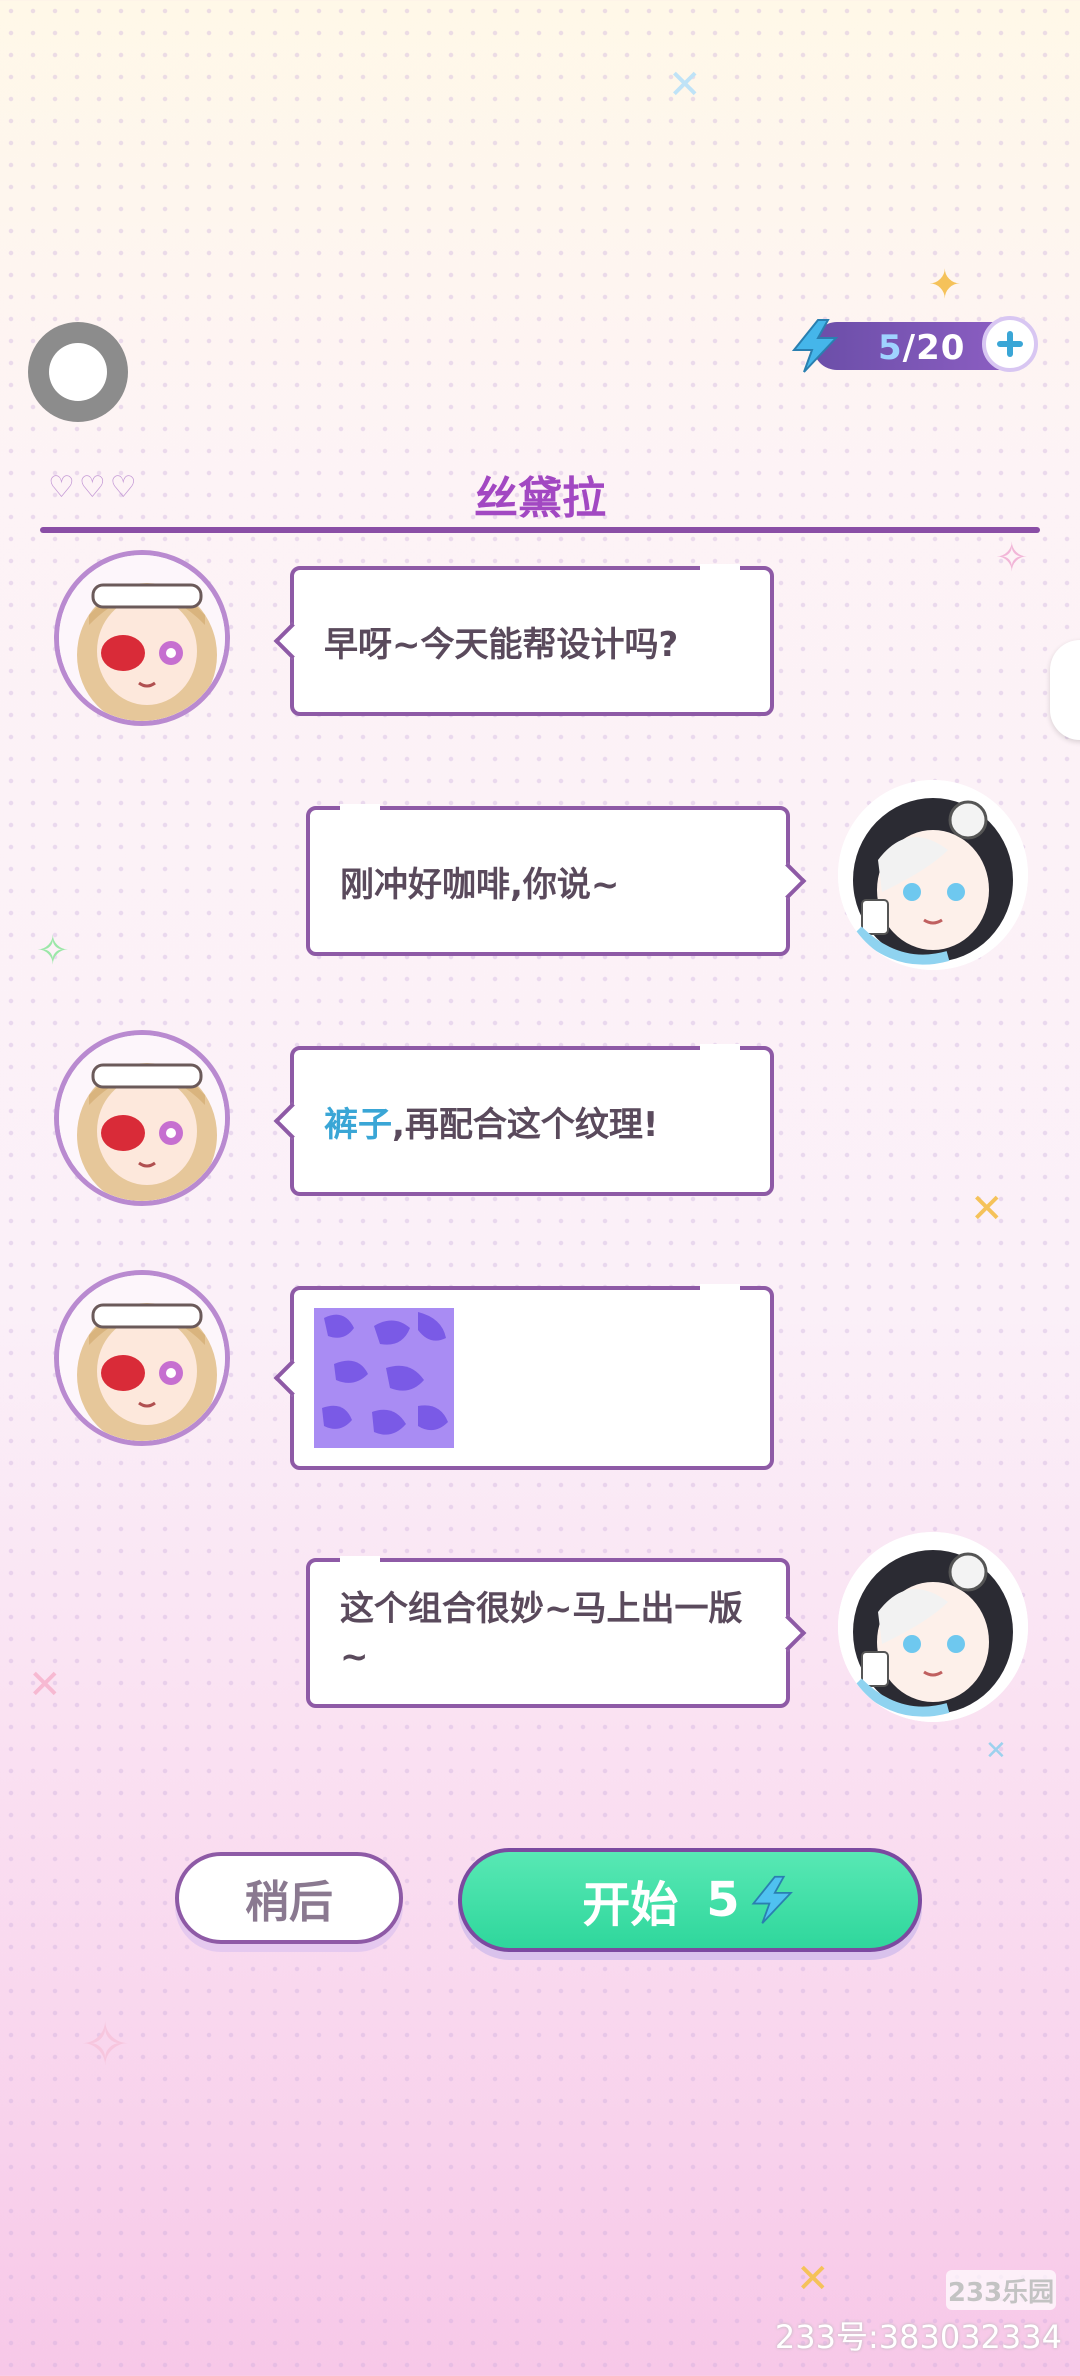 The image size is (1080, 2376). Describe the element at coordinates (540, 498) in the screenshot. I see `chat-title: 丝黛拉` at that location.